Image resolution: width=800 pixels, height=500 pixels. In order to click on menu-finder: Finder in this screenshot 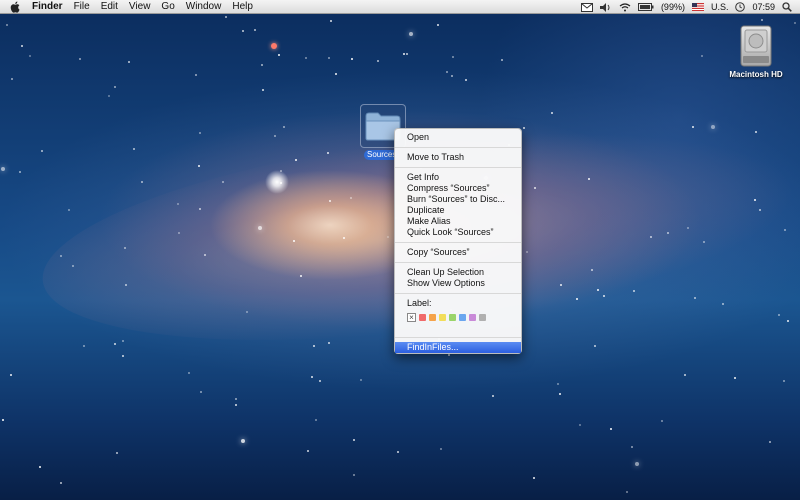, I will do `click(47, 7)`.